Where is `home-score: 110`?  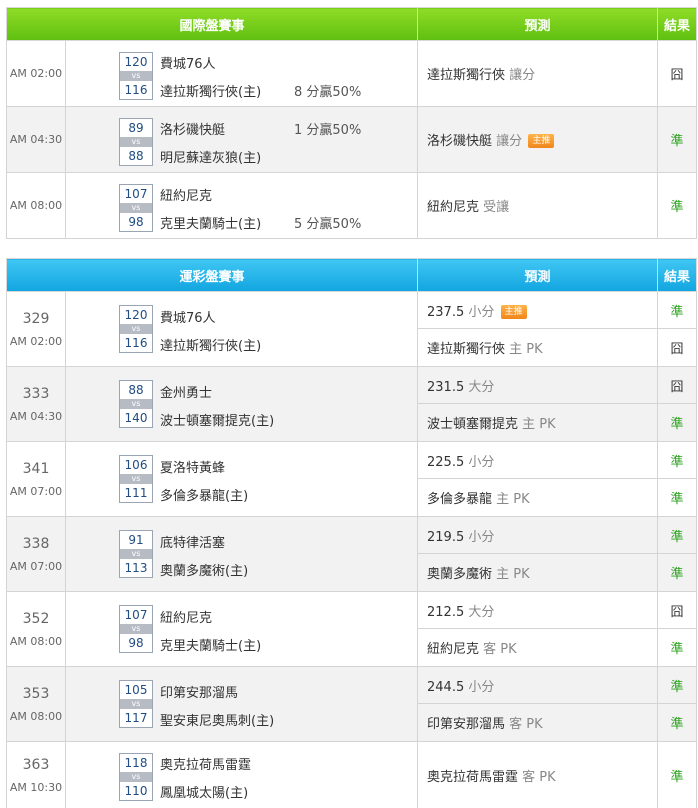
home-score: 110 is located at coordinates (136, 791).